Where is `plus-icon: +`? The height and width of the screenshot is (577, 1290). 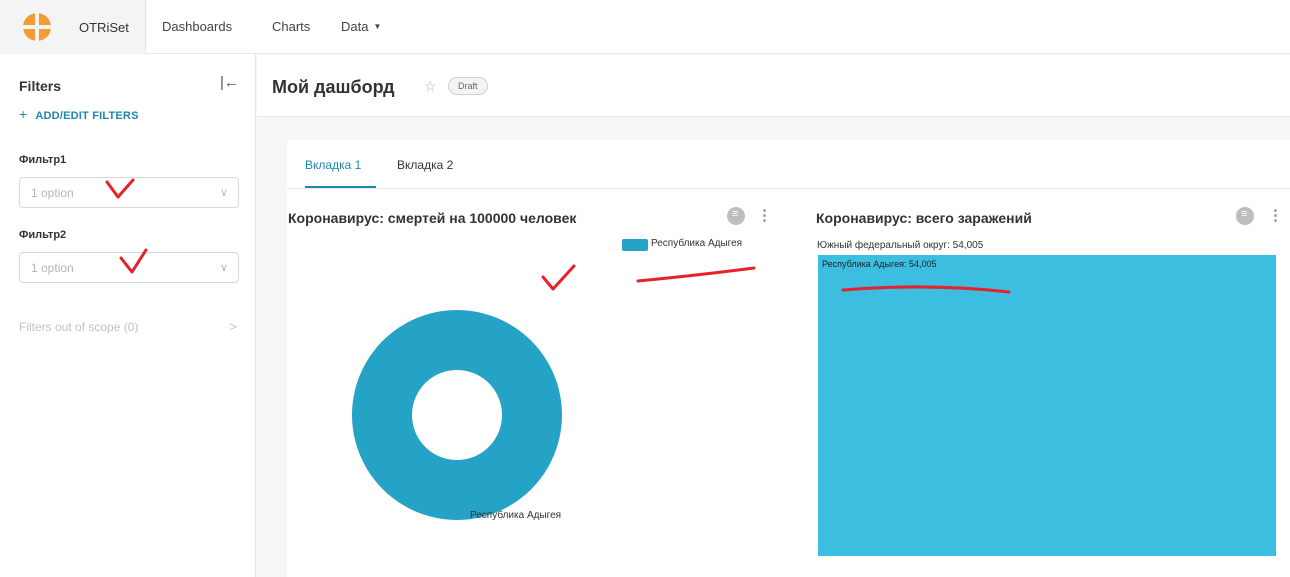 plus-icon: + is located at coordinates (23, 114).